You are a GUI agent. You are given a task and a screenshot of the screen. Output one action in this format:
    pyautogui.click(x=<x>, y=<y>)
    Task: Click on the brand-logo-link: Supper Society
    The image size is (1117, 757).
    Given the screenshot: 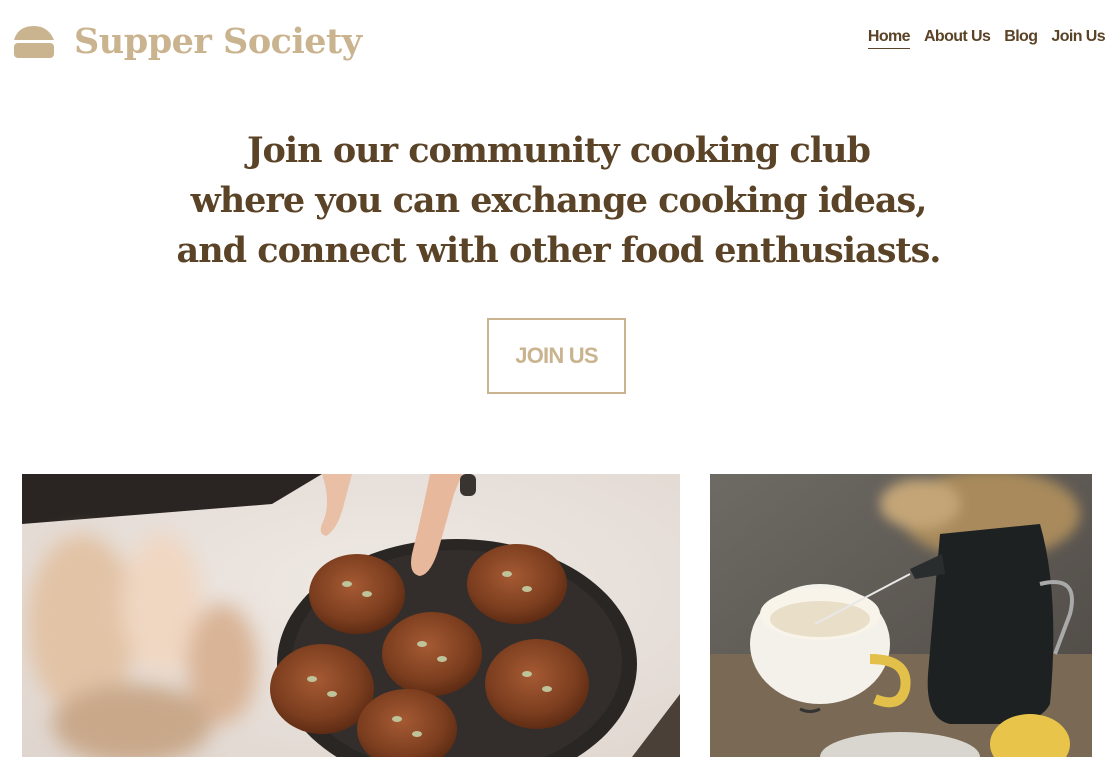 What is the action you would take?
    pyautogui.click(x=187, y=42)
    